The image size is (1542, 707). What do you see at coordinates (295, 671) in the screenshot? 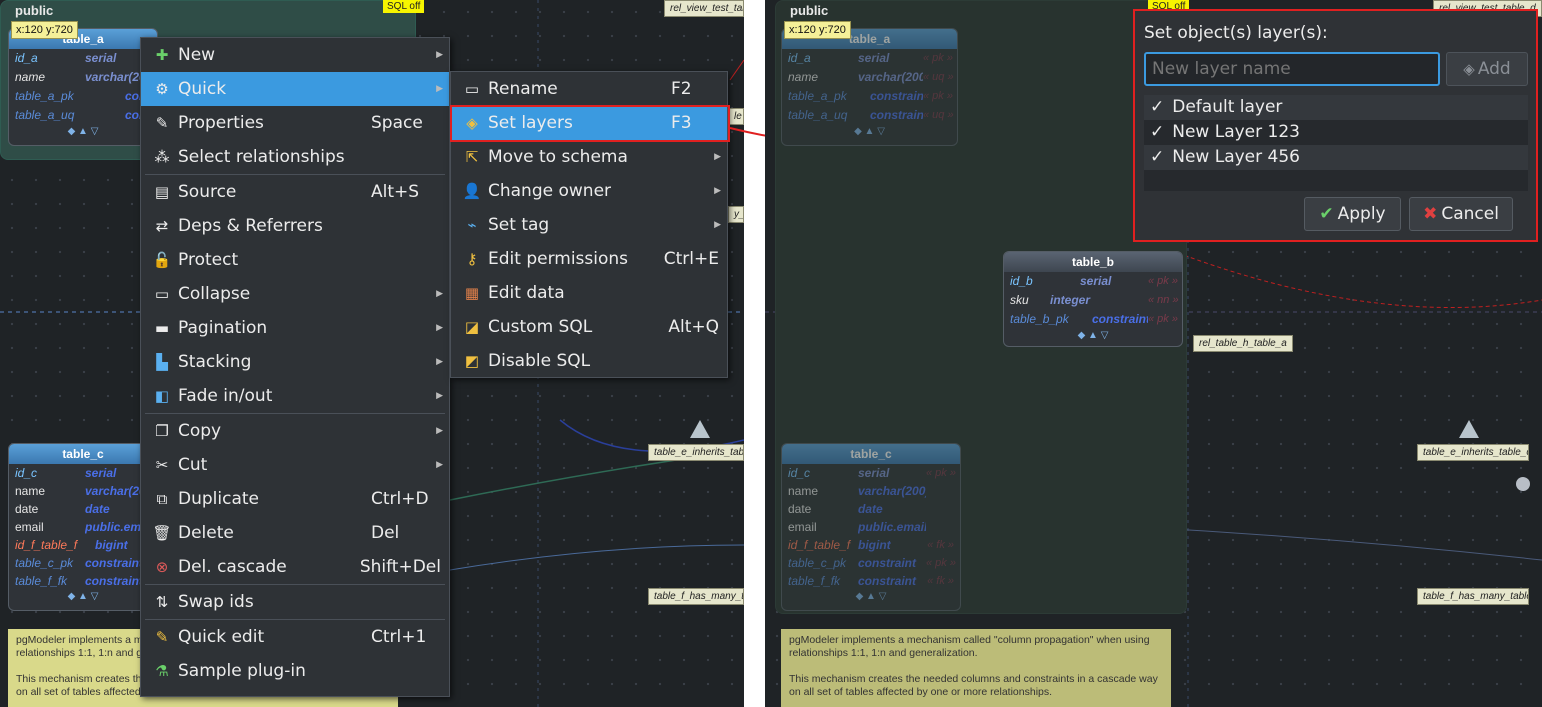
I see `menu-item-sample-plugin: ⚗ Sample plug-in` at bounding box center [295, 671].